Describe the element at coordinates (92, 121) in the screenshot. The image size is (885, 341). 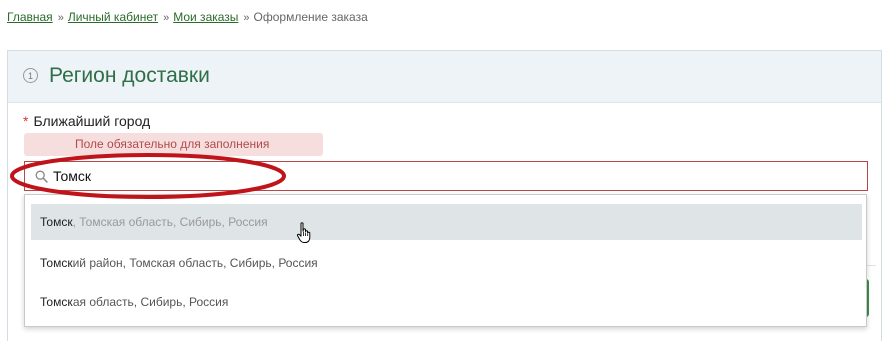
I see `city-label-text: Ближайший город` at that location.